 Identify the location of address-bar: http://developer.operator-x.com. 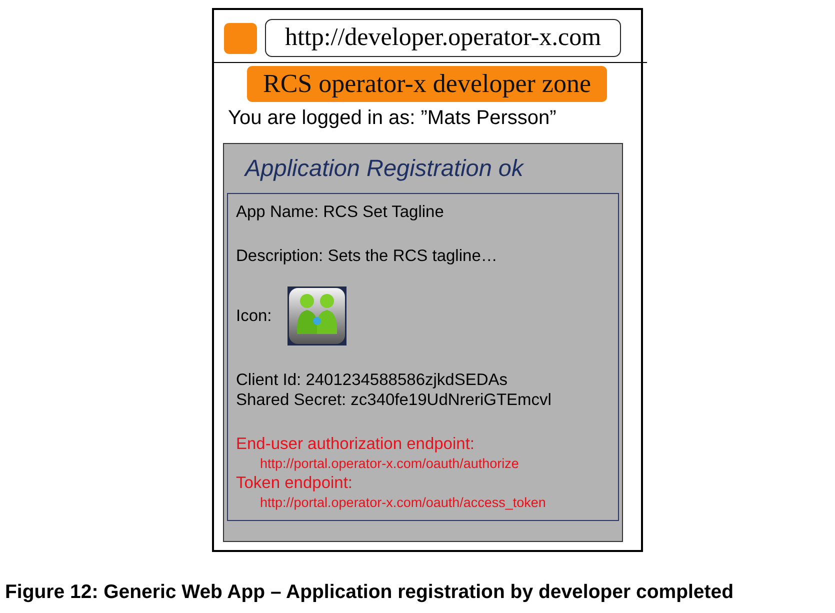
(443, 38).